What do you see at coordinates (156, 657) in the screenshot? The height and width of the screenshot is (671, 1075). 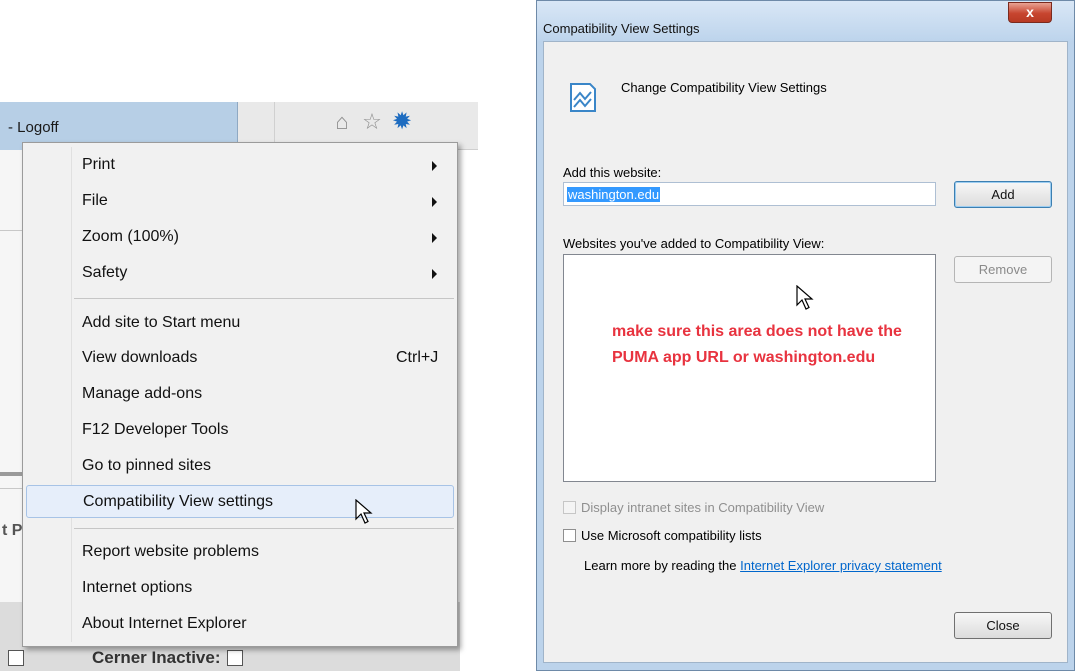 I see `cerner-inactive-label: Cerner Inactive:` at bounding box center [156, 657].